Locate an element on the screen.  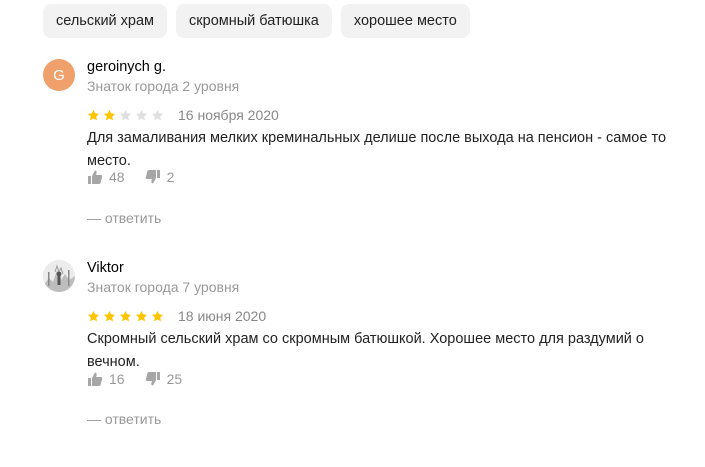
vote-row: 48 2 is located at coordinates (130, 177).